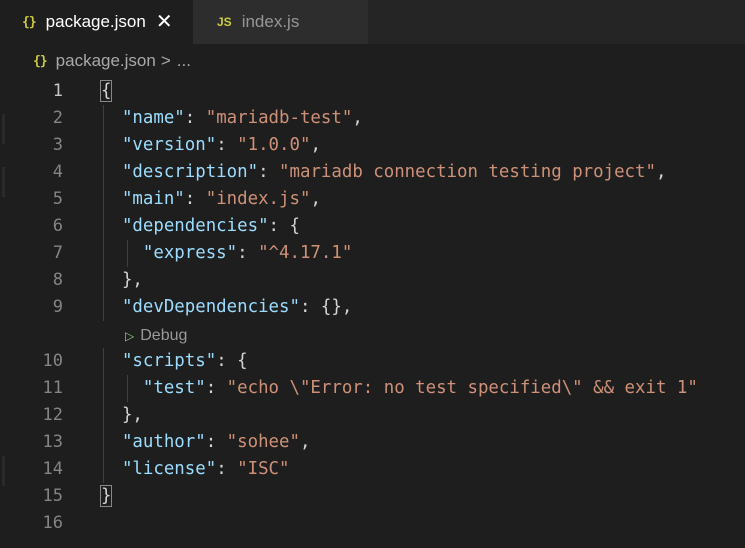 This screenshot has width=745, height=548. Describe the element at coordinates (169, 469) in the screenshot. I see `json-key: "license"` at that location.